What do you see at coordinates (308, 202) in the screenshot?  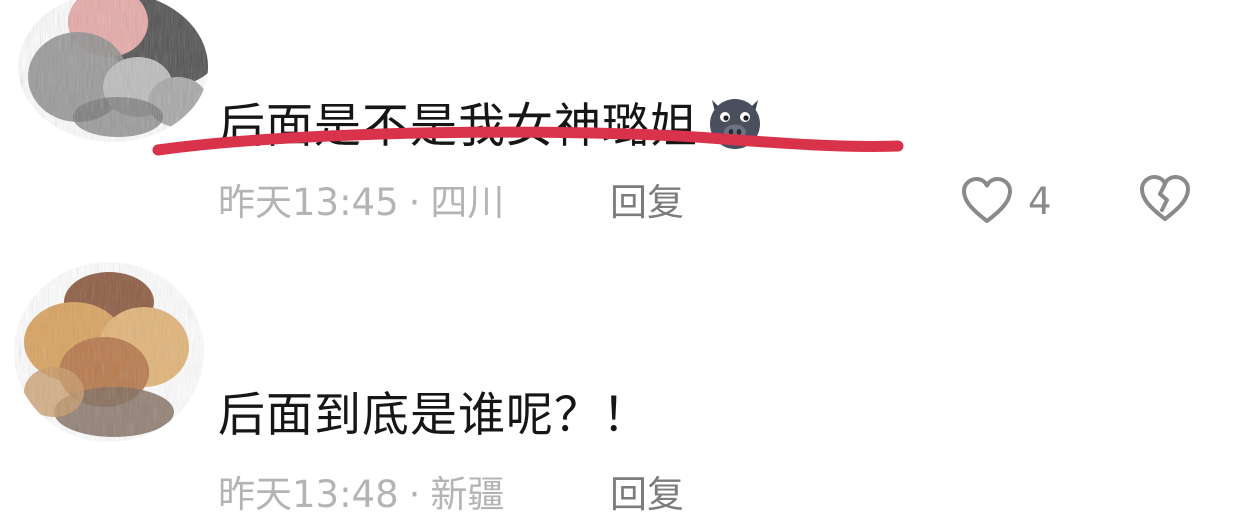 I see `comment-time: 昨天13:45` at bounding box center [308, 202].